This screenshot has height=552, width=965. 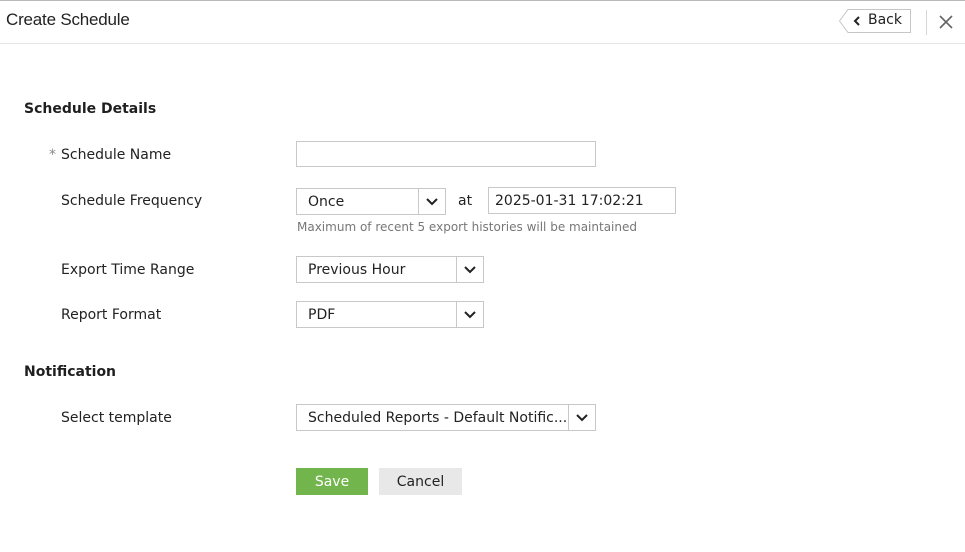 I want to click on export-time-range-value: Previous Hour, so click(x=357, y=270).